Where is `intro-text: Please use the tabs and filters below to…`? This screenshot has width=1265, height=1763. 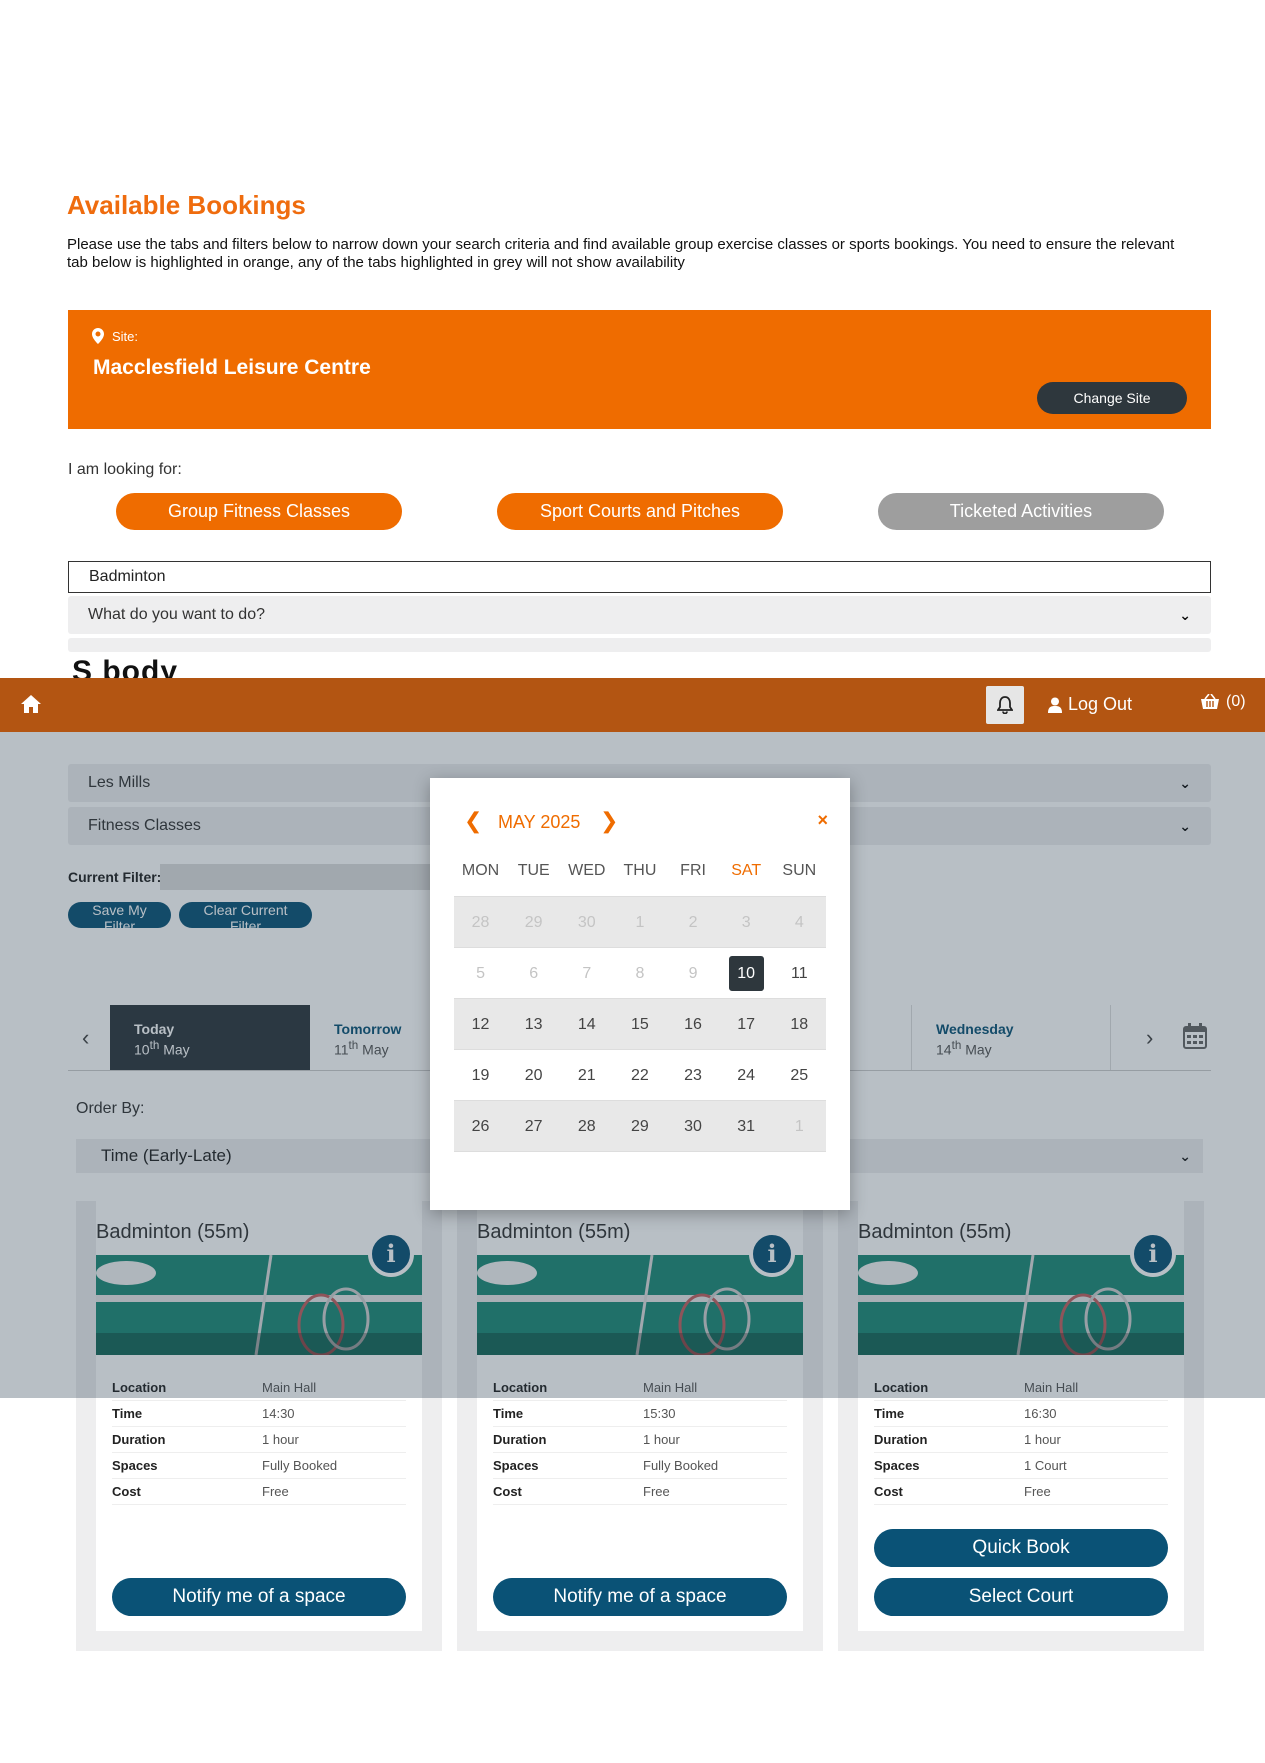 intro-text: Please use the tabs and filters below to… is located at coordinates (621, 253).